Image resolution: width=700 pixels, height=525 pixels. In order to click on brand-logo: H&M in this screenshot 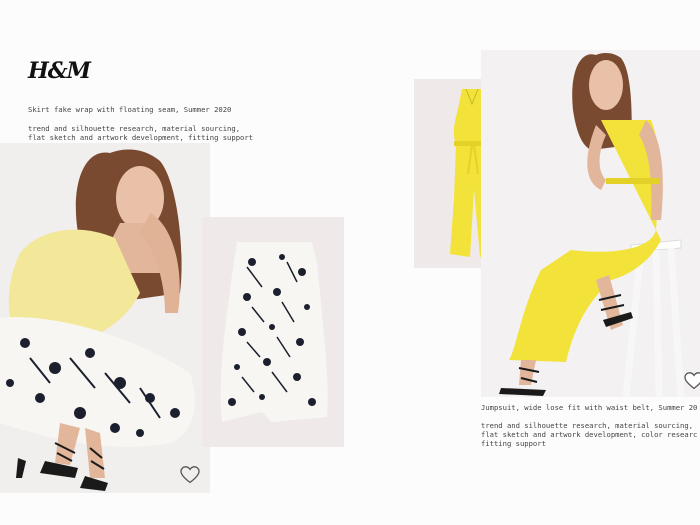, I will do `click(59, 71)`.